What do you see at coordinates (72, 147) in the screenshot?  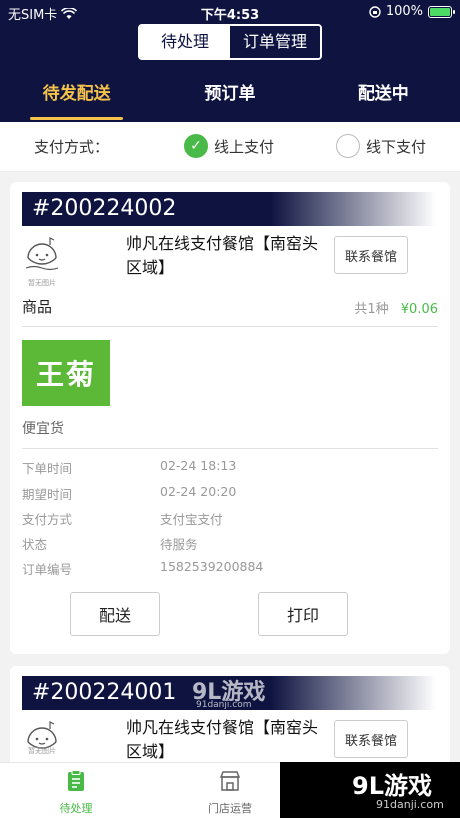 I see `payment-label: 支付方式：` at bounding box center [72, 147].